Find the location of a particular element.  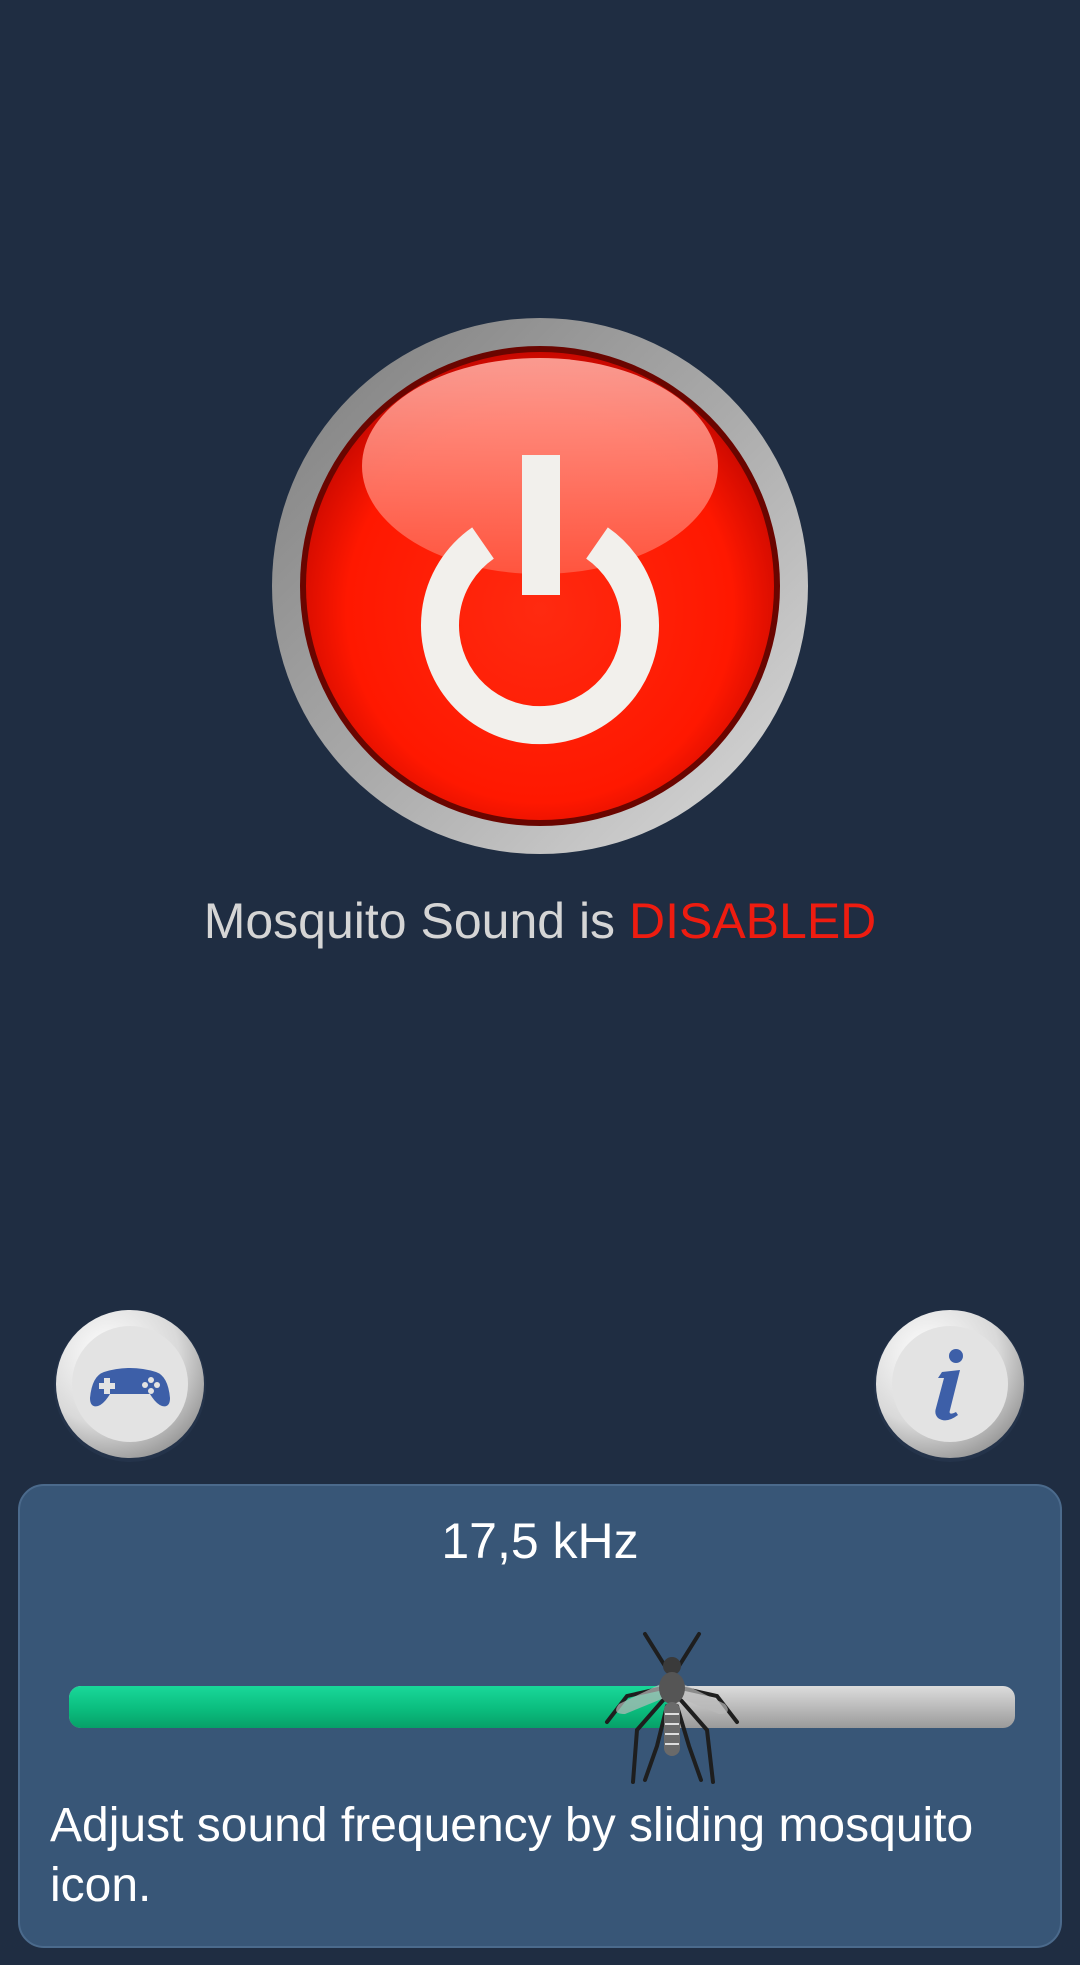

status-text: Mosquito Sound is DISABLED is located at coordinates (540, 921).